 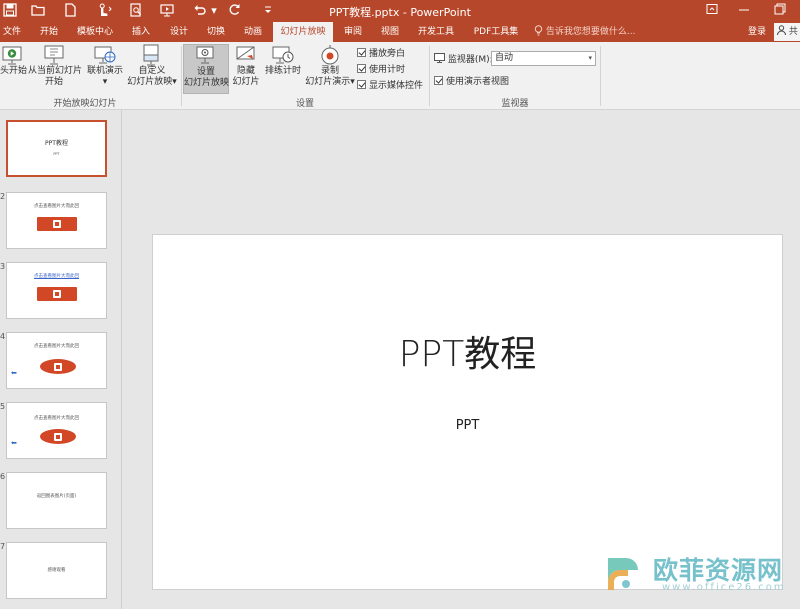 I want to click on rehearse-timings-label: 排练计时, so click(x=283, y=71).